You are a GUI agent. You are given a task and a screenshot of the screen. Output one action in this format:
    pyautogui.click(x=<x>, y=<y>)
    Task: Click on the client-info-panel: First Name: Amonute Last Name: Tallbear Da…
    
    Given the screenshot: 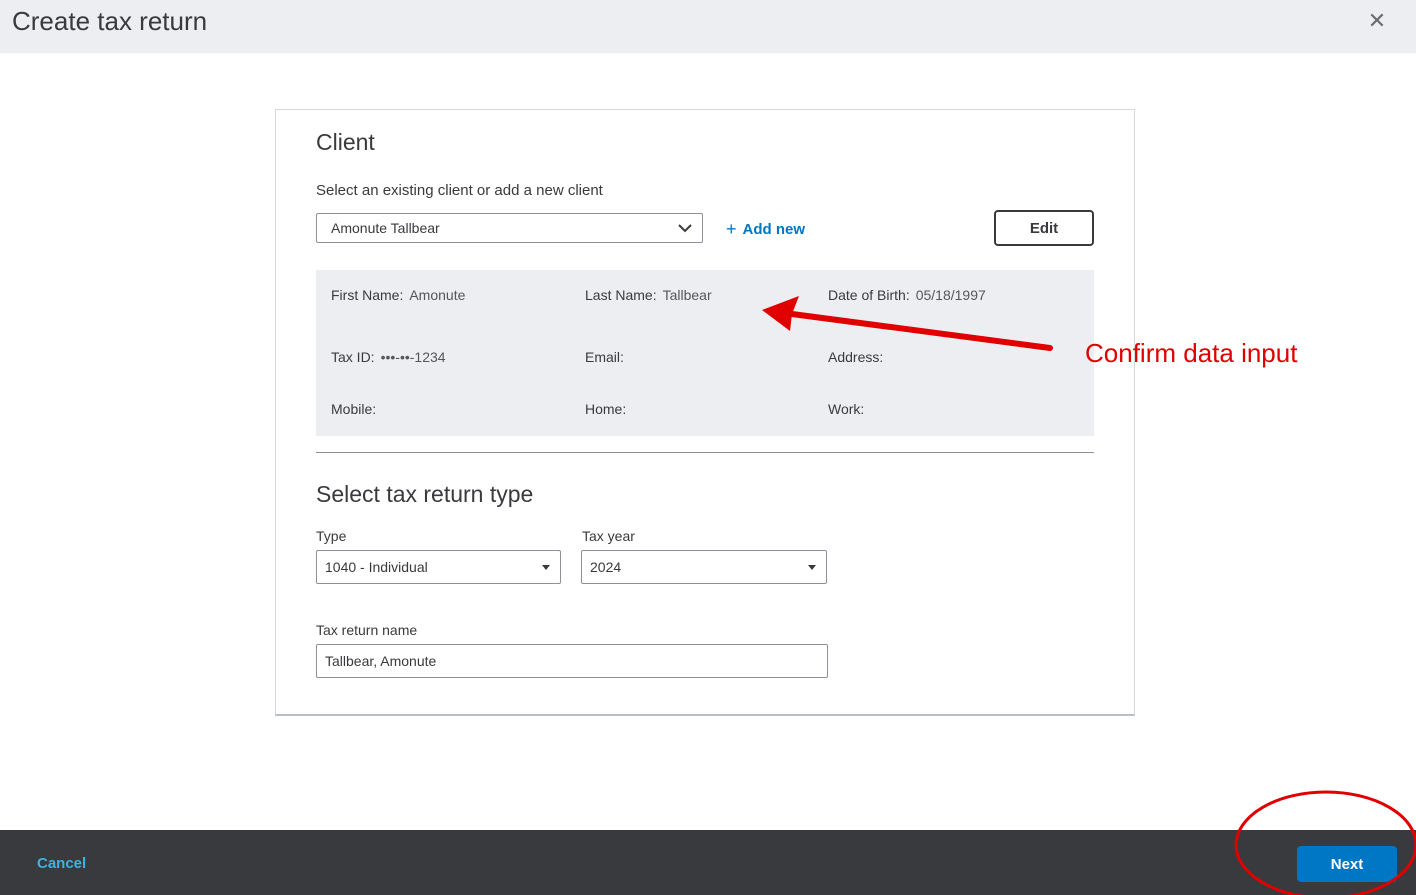 What is the action you would take?
    pyautogui.click(x=705, y=353)
    